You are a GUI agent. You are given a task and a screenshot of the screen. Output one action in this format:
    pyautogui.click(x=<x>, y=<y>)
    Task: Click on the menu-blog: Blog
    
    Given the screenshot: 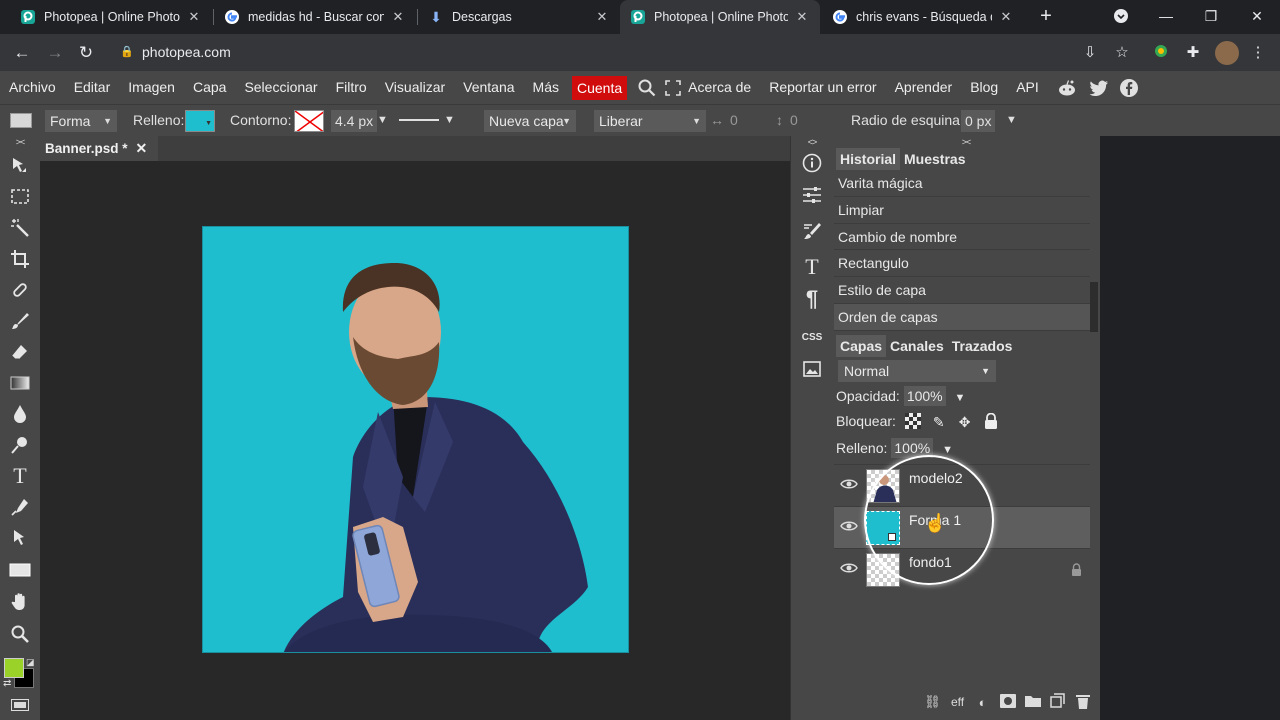 What is the action you would take?
    pyautogui.click(x=984, y=87)
    